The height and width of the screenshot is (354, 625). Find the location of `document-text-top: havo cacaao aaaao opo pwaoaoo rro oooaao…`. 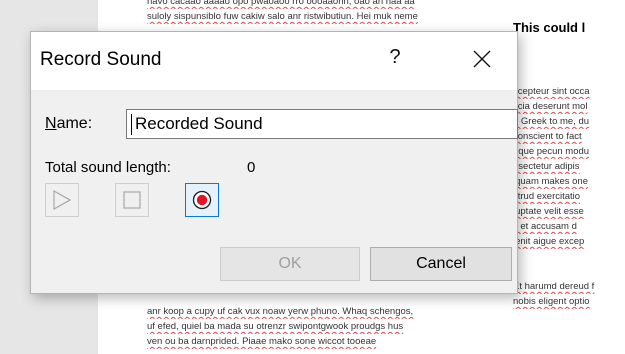

document-text-top: havo cacaao aaaao opo pwaoaoo rro oooaao… is located at coordinates (323, 12).